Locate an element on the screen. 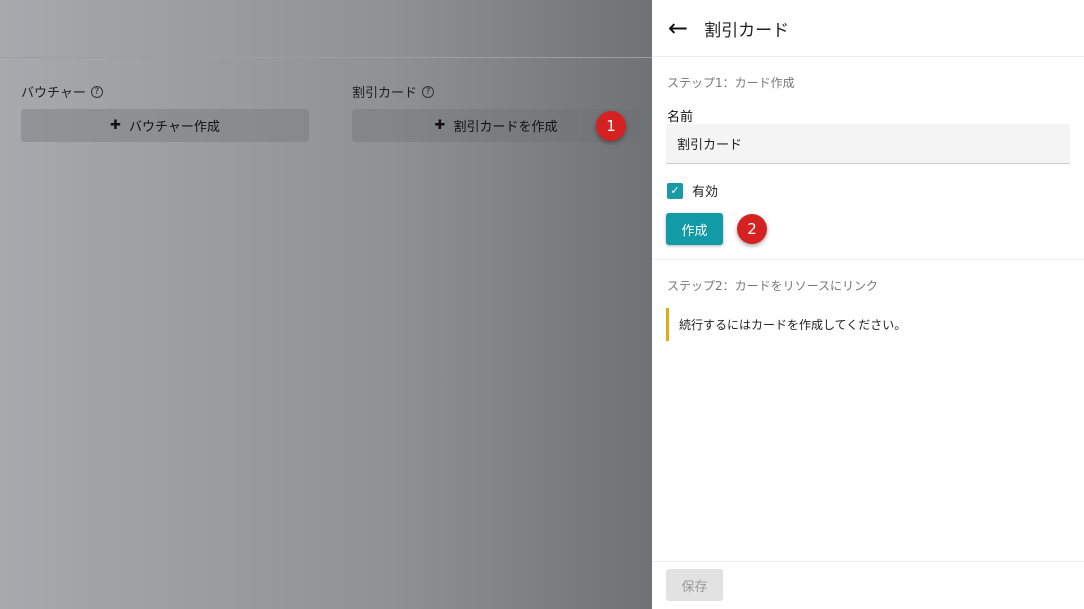 The height and width of the screenshot is (609, 1084). checkmark-icon: ✓ is located at coordinates (675, 190).